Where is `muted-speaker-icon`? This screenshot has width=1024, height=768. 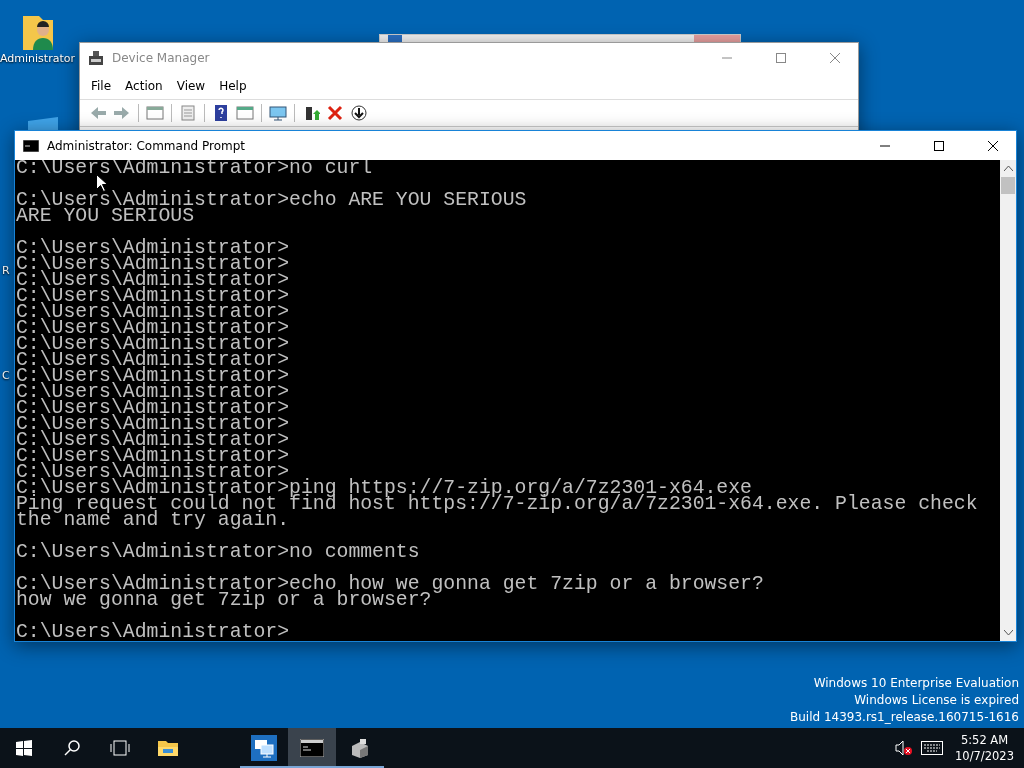
muted-speaker-icon is located at coordinates (904, 748).